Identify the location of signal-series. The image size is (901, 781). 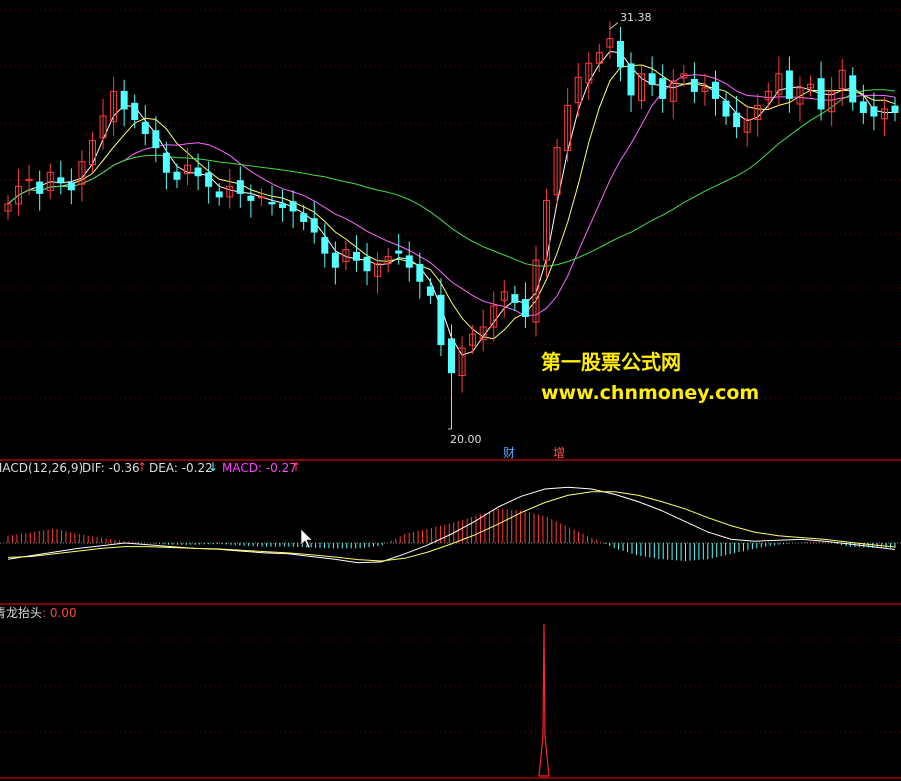
(544, 700).